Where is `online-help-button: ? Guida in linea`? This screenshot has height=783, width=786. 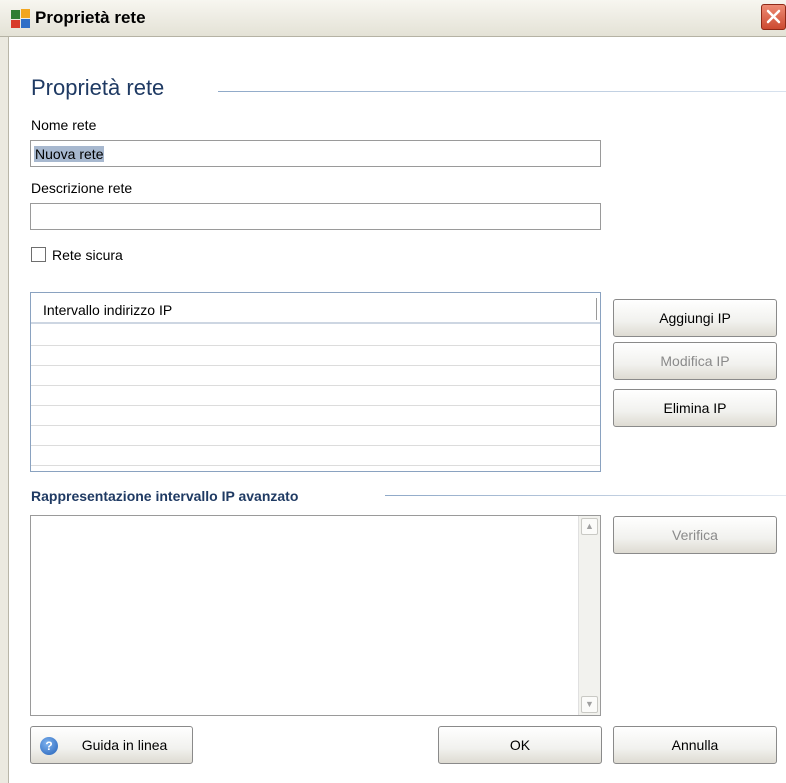
online-help-button: ? Guida in linea is located at coordinates (111, 745).